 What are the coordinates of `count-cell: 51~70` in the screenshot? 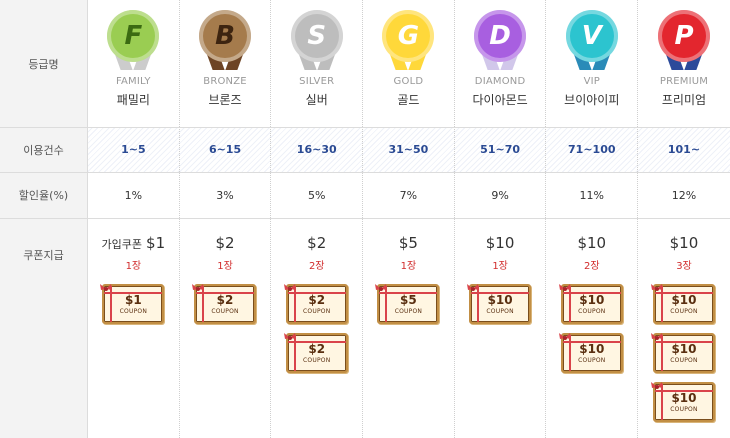 It's located at (500, 149).